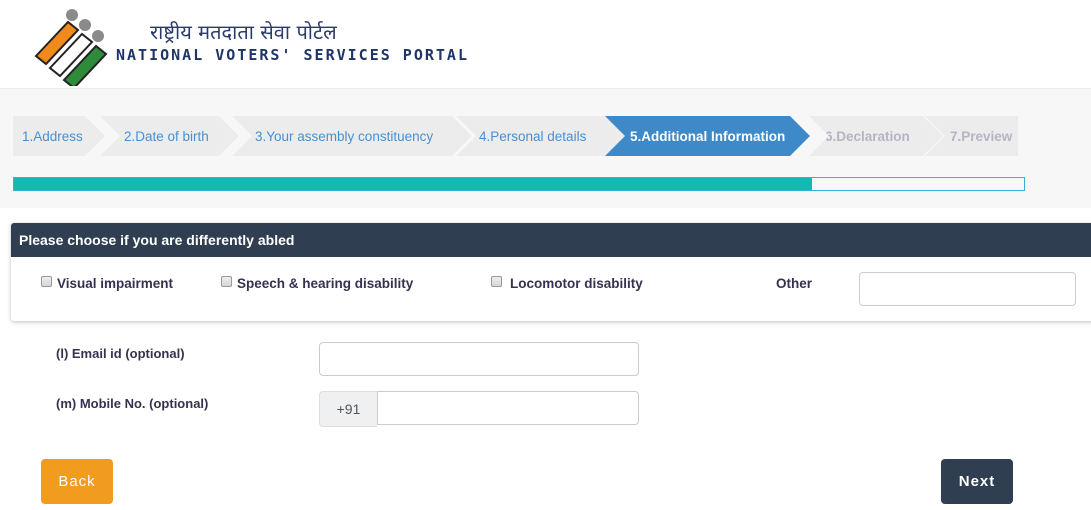 Image resolution: width=1091 pixels, height=510 pixels. What do you see at coordinates (794, 283) in the screenshot?
I see `other-label: Other` at bounding box center [794, 283].